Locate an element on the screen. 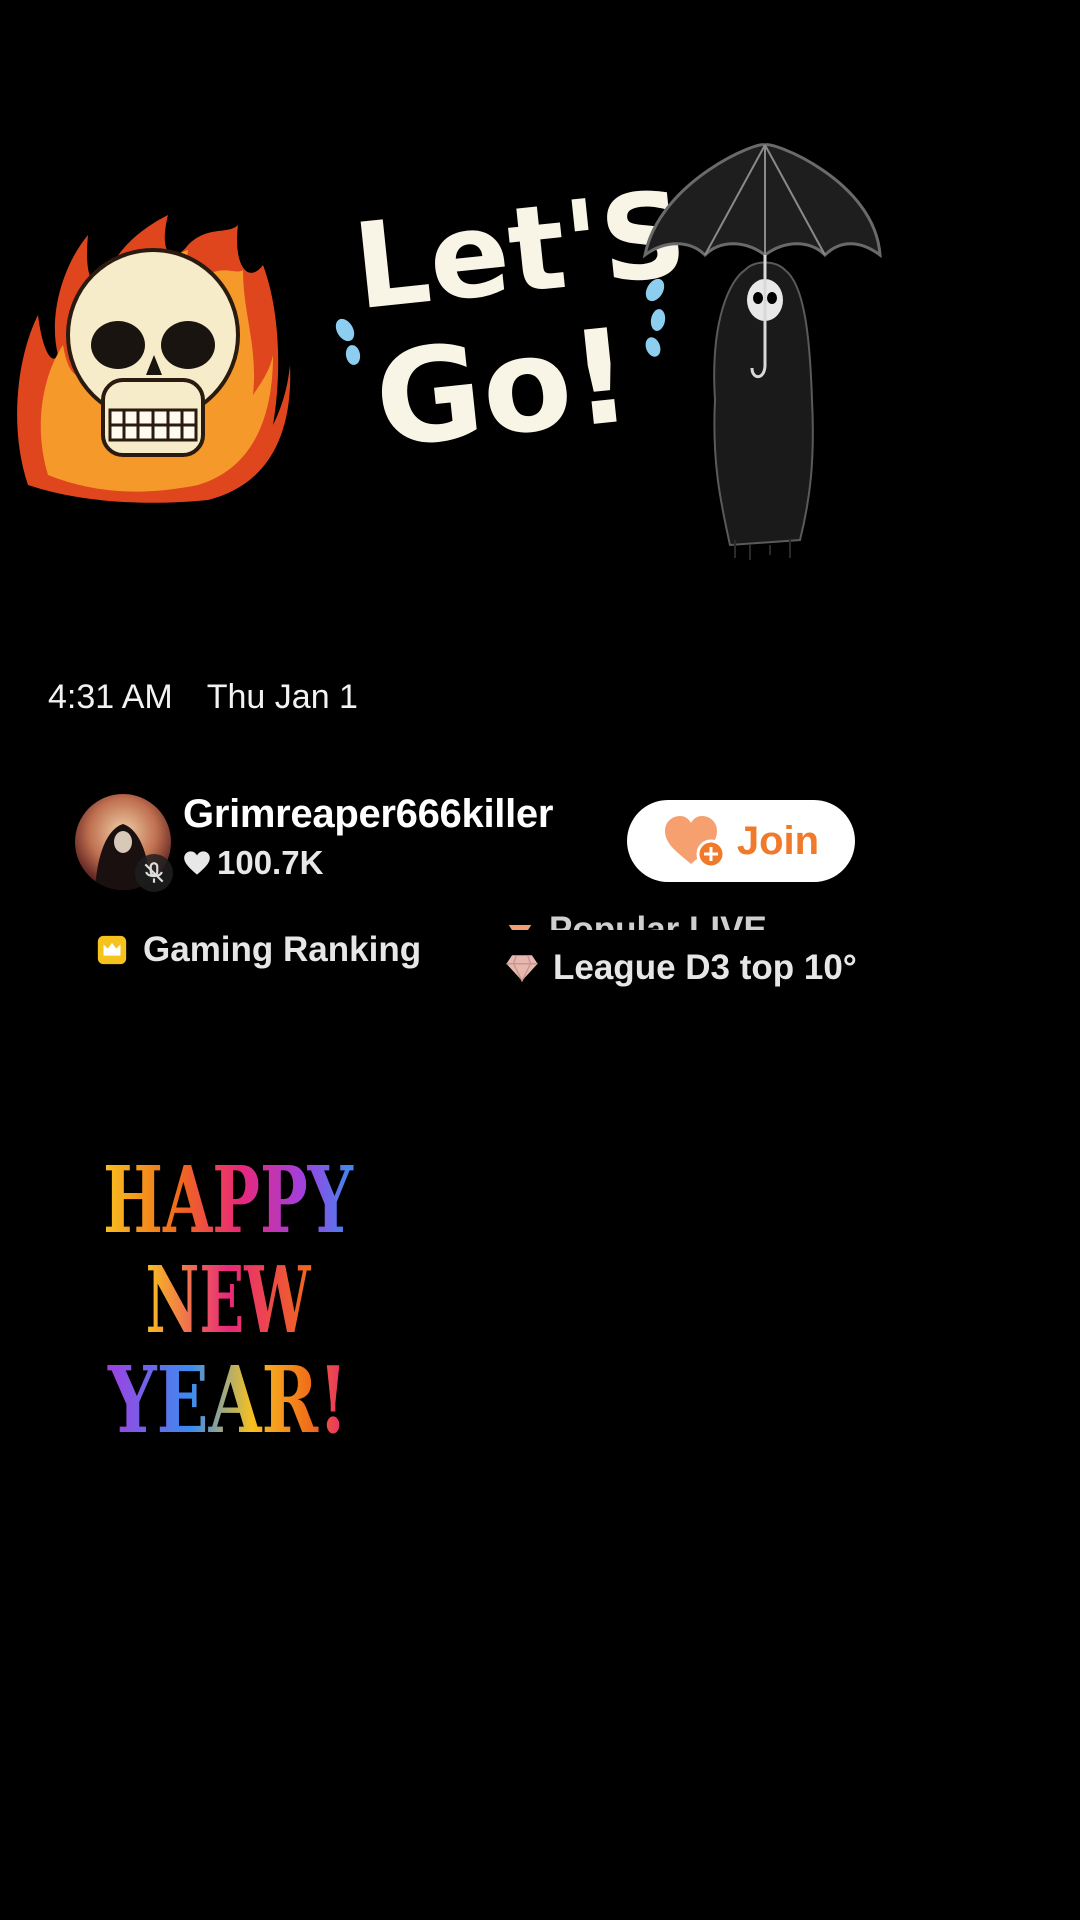 The height and width of the screenshot is (1920, 1080). new-year-line1: HAPPY is located at coordinates (228, 1200).